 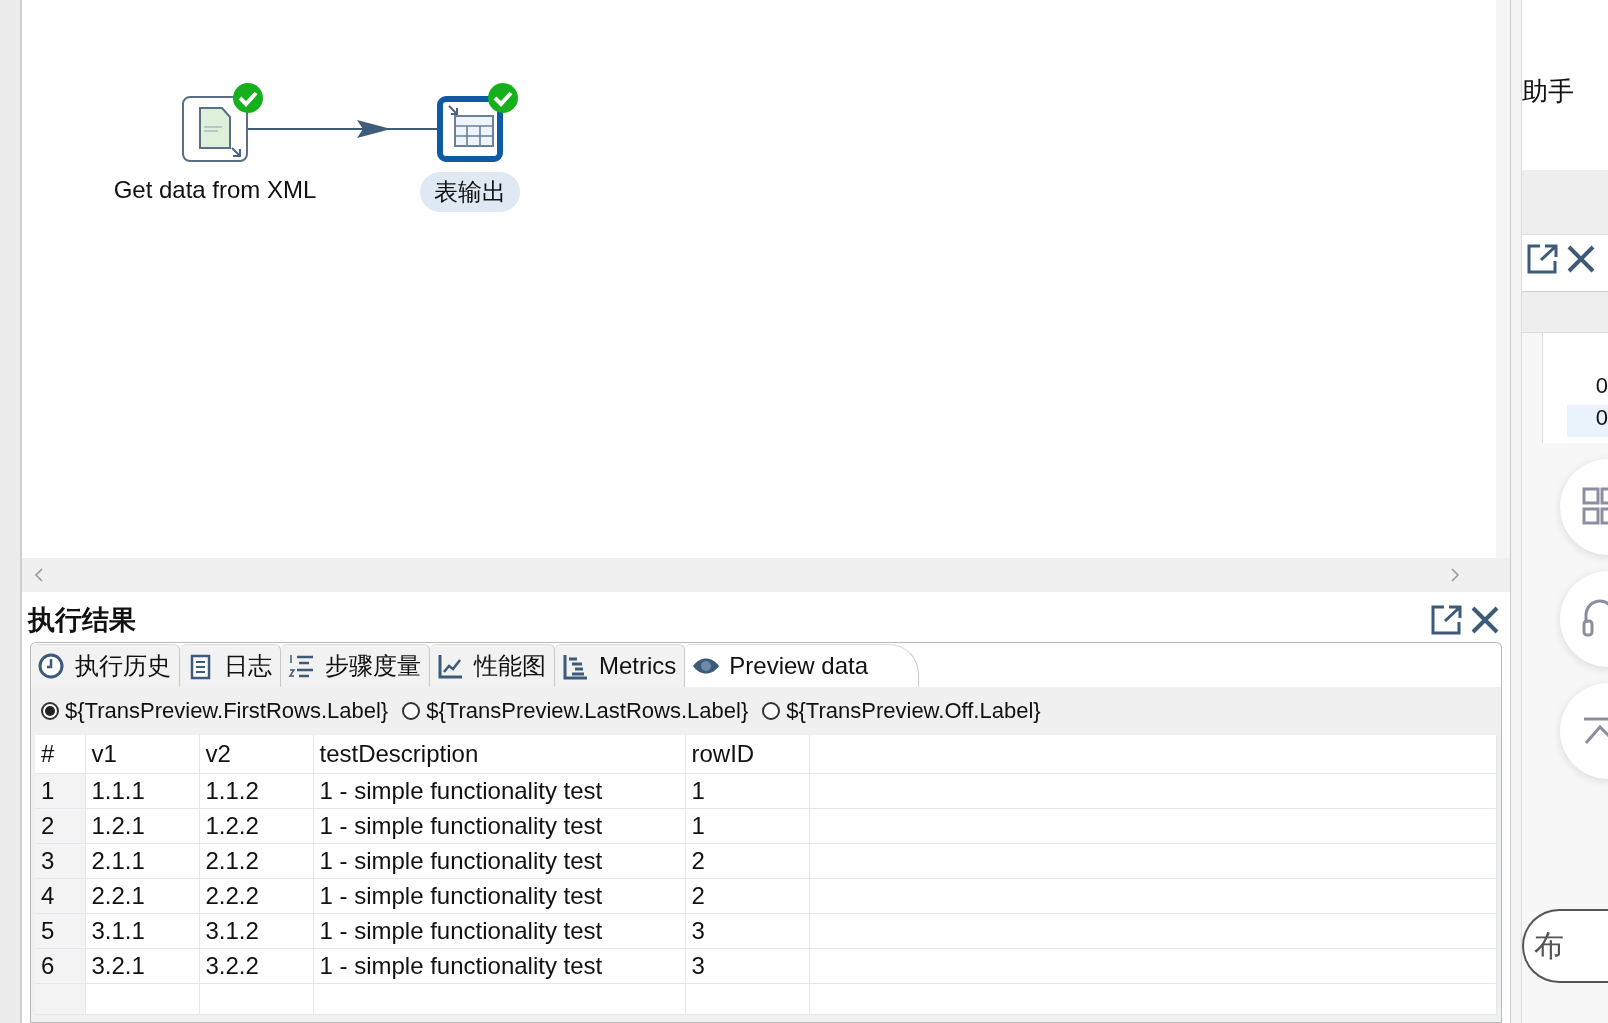 What do you see at coordinates (256, 966) in the screenshot?
I see `table-cell: 3.2.2` at bounding box center [256, 966].